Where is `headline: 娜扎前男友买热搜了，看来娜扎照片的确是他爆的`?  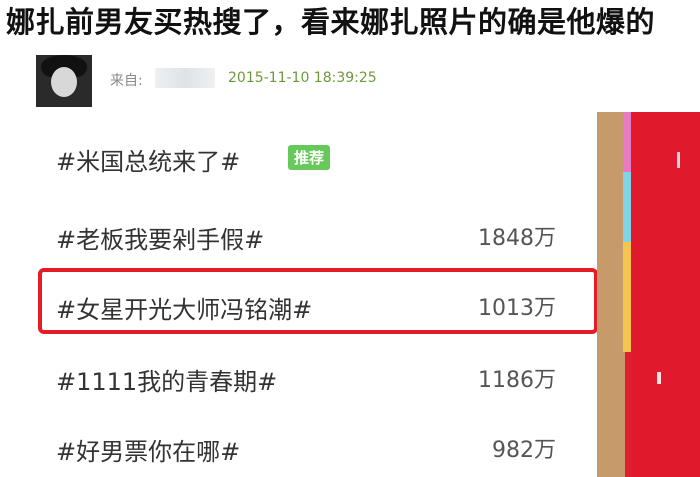
headline: 娜扎前男友买热搜了，看来娜扎照片的确是他爆的 is located at coordinates (331, 22).